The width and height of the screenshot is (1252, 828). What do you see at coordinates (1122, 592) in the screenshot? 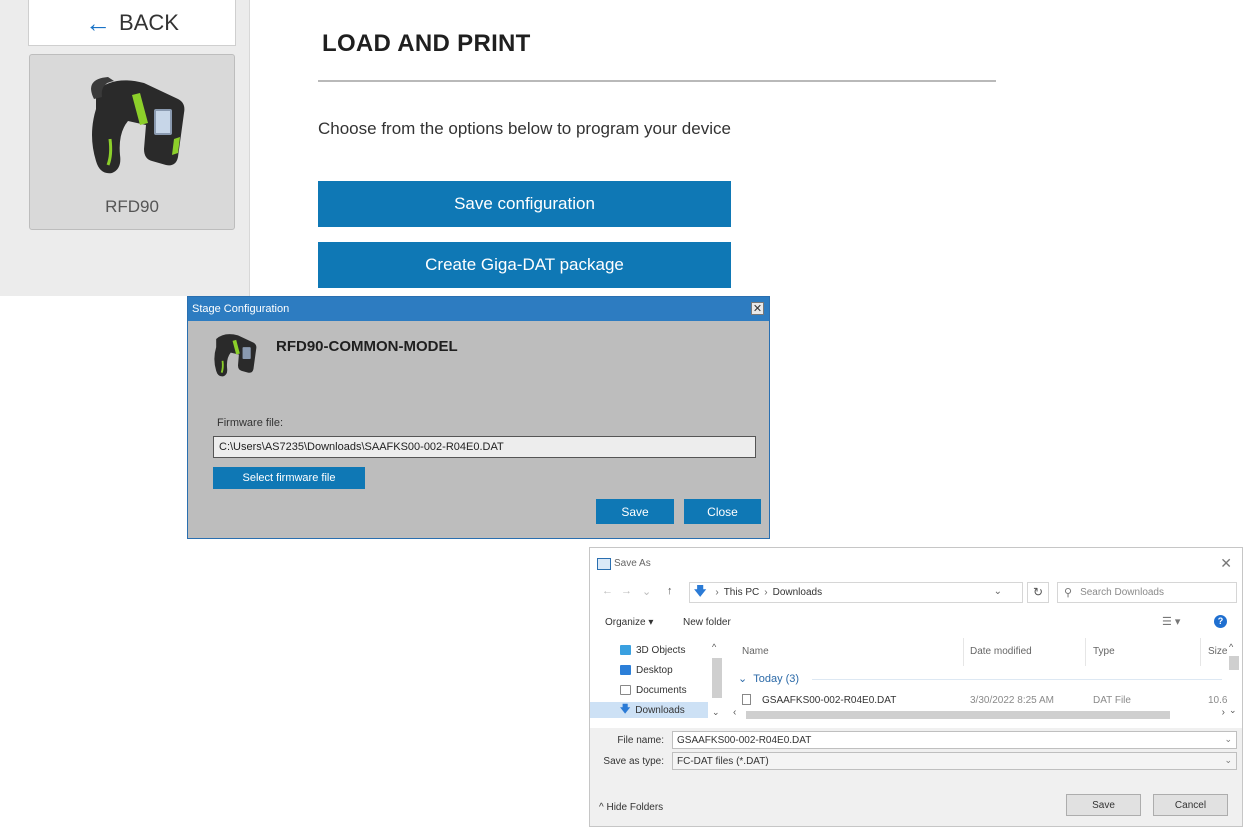
I see `search-placeholder: Search Downloads` at bounding box center [1122, 592].